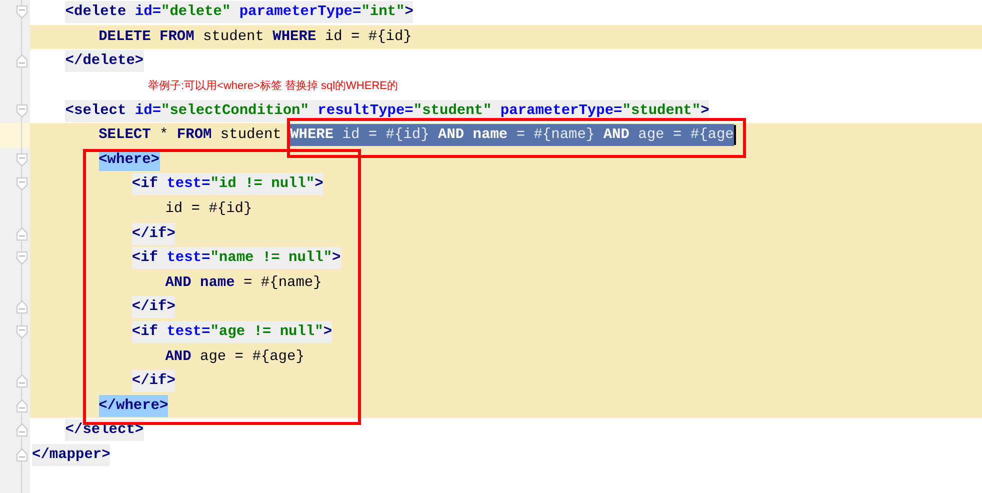 The image size is (982, 493). Describe the element at coordinates (255, 37) in the screenshot. I see `code-line: DELETE FROM student WHERE id = #{id}` at that location.